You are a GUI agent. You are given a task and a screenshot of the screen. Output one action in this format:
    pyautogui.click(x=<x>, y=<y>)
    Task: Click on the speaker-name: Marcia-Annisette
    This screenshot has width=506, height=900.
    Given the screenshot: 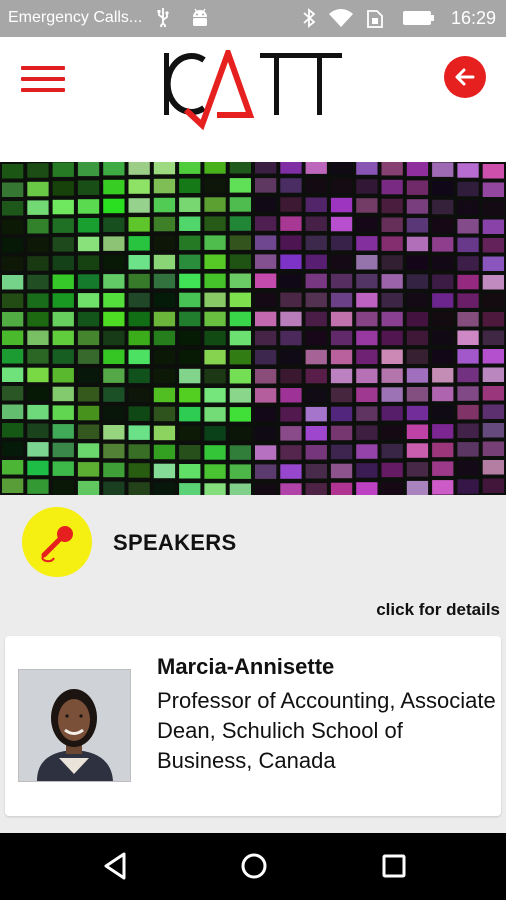 What is the action you would take?
    pyautogui.click(x=246, y=666)
    